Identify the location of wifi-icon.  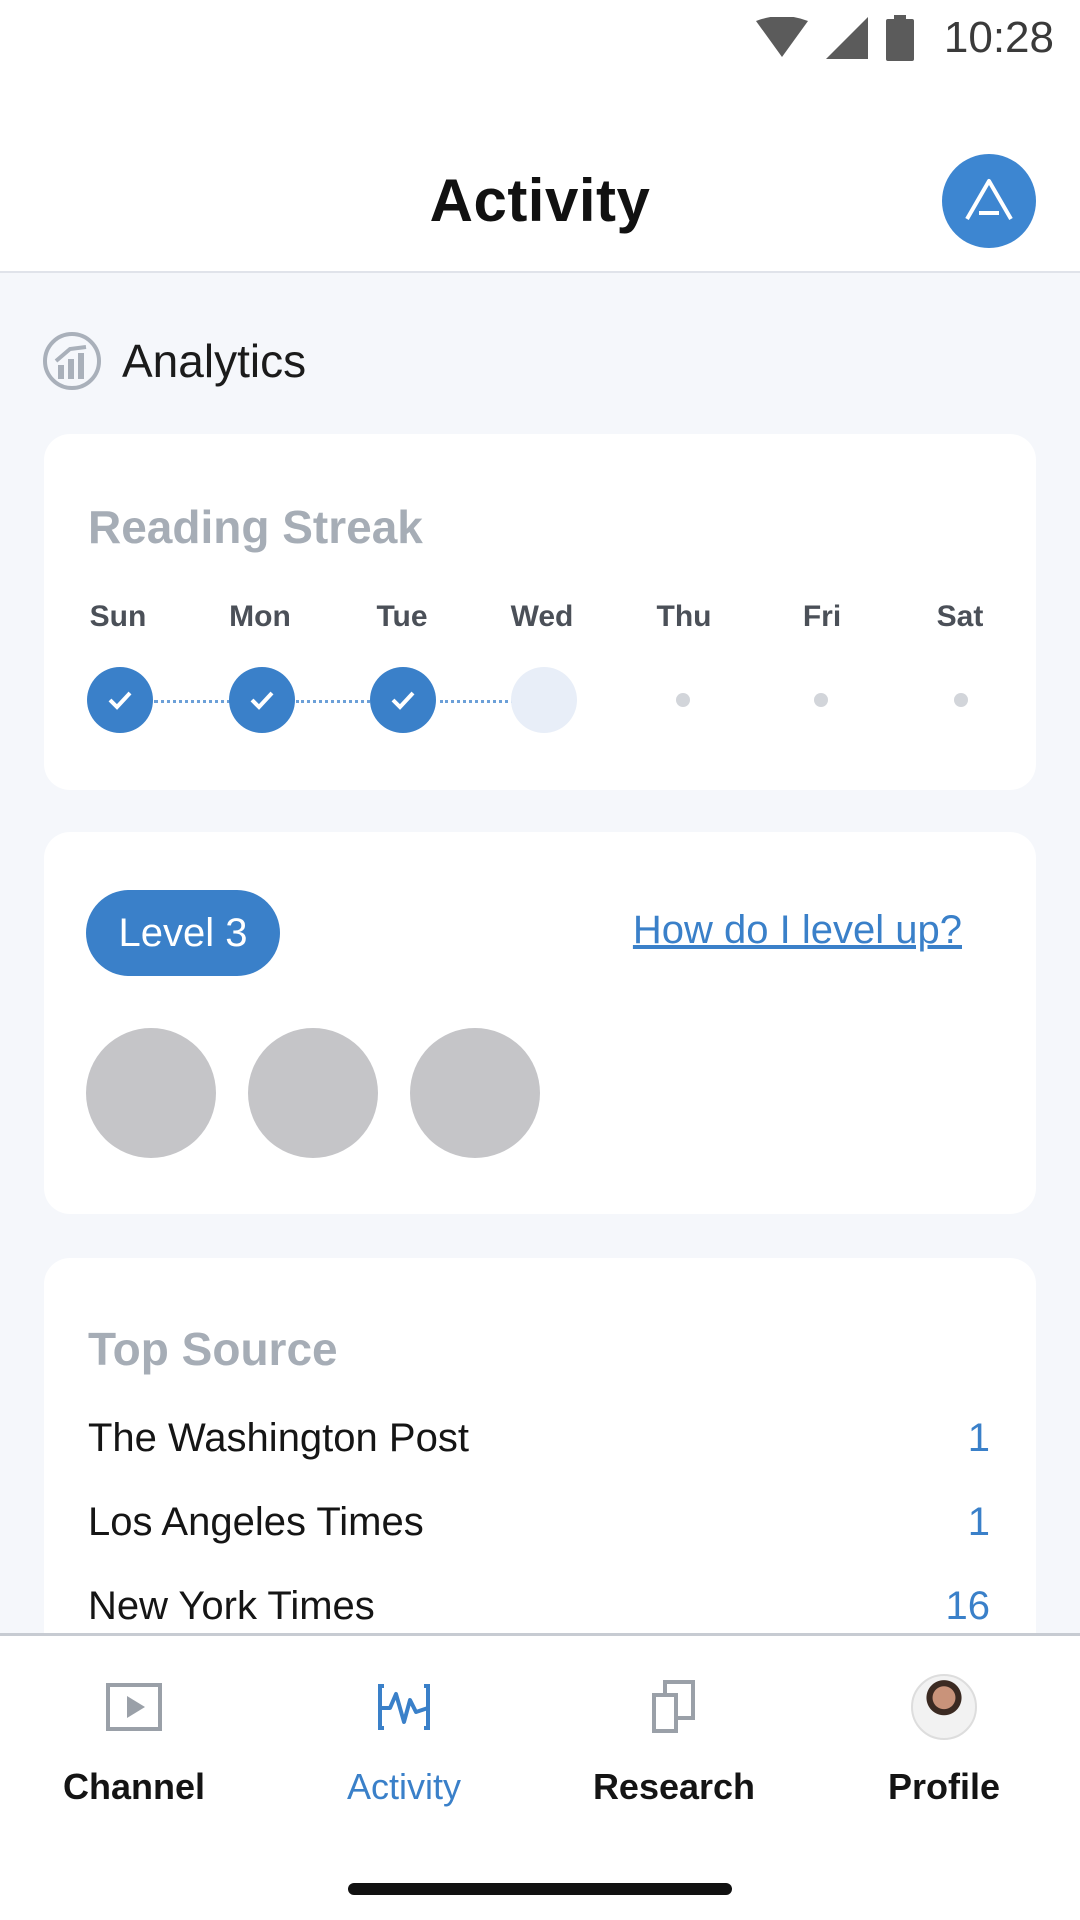
(781, 37).